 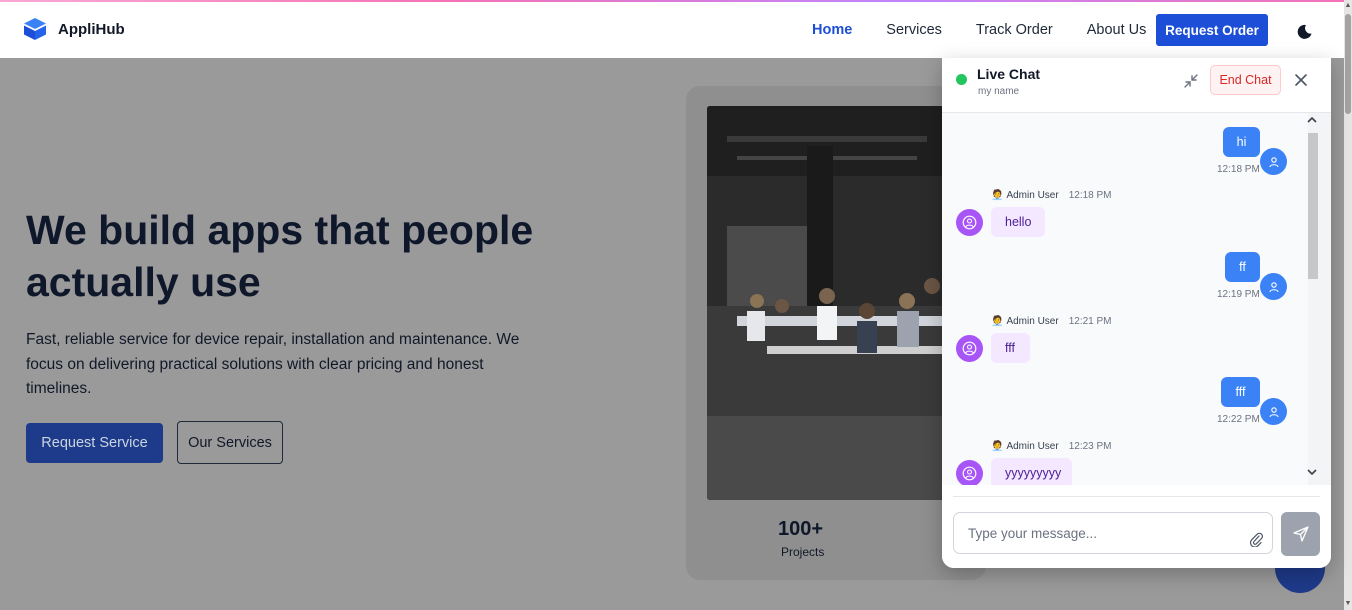 What do you see at coordinates (35, 29) in the screenshot?
I see `cube-logo-icon` at bounding box center [35, 29].